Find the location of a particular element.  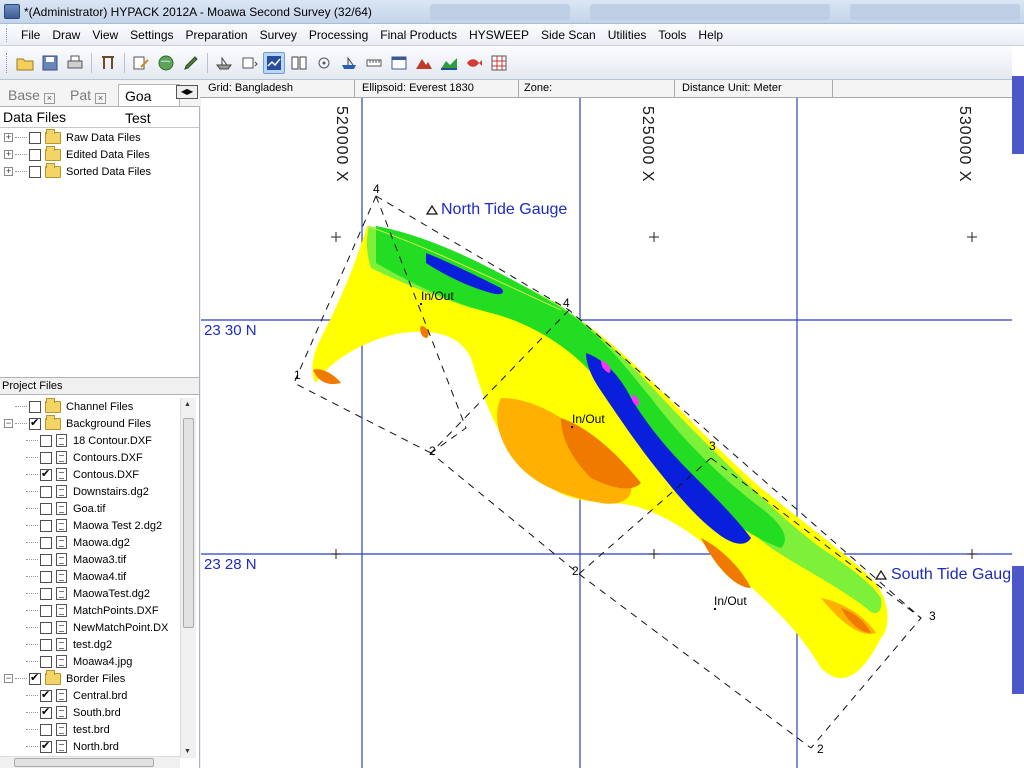

menu-view: View is located at coordinates (105, 35).